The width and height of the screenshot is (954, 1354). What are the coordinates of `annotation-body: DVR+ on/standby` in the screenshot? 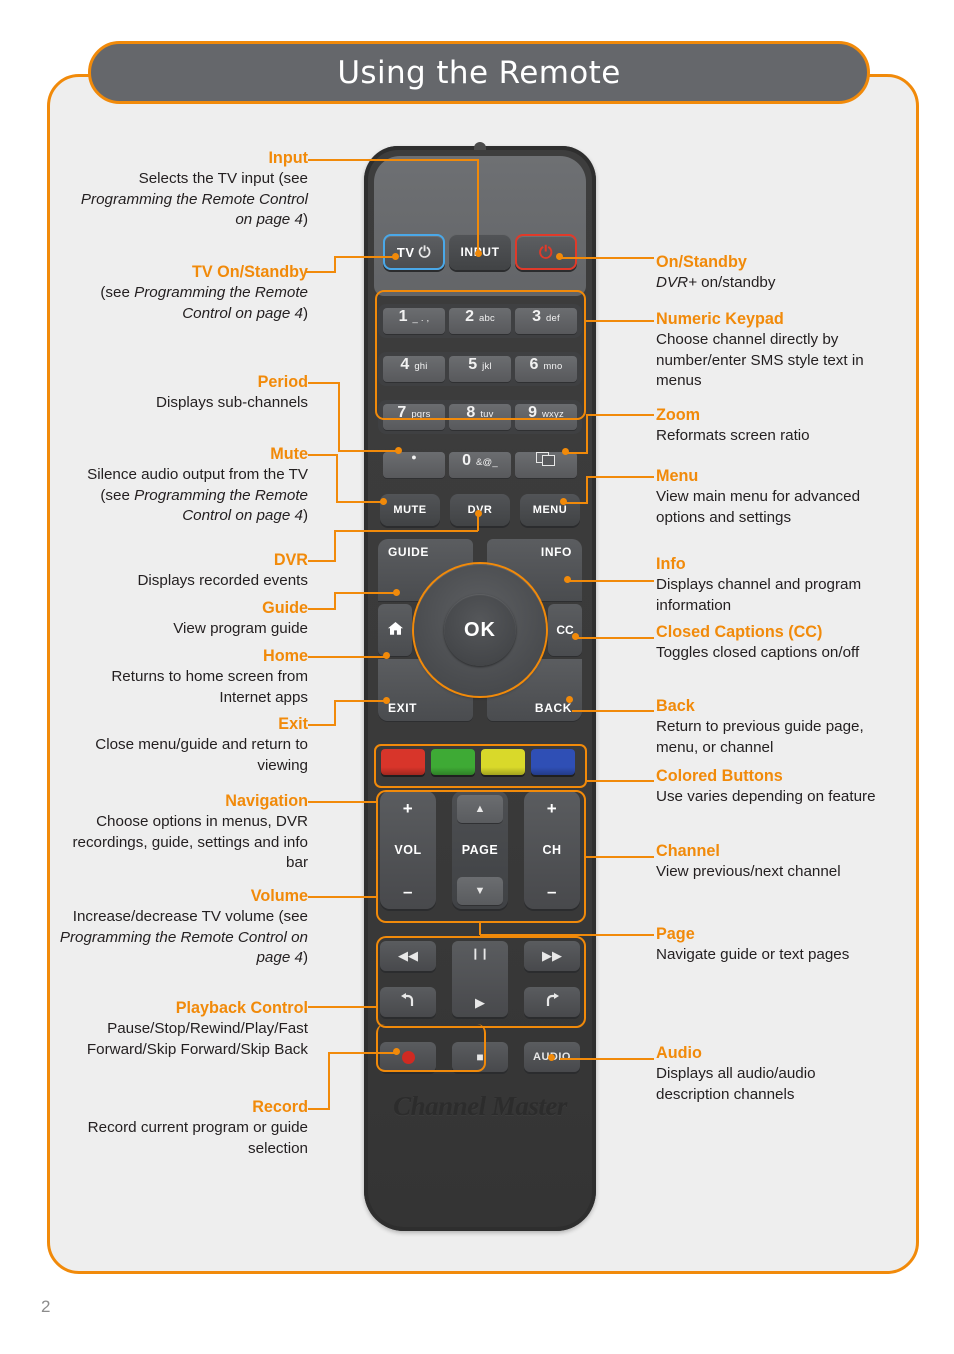 It's located at (716, 282).